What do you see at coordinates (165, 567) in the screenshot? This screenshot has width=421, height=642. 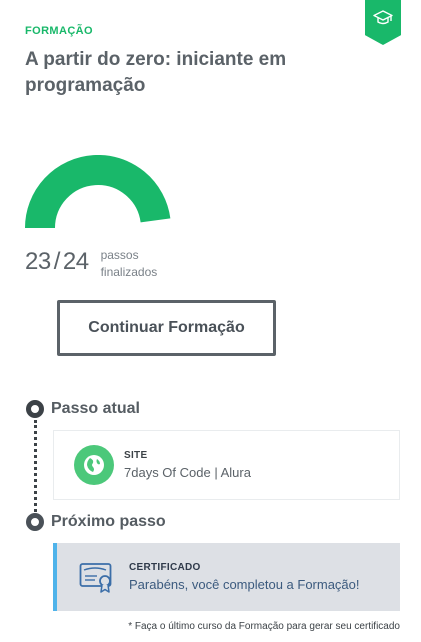 I see `next-step-type: CERTIFICADO` at bounding box center [165, 567].